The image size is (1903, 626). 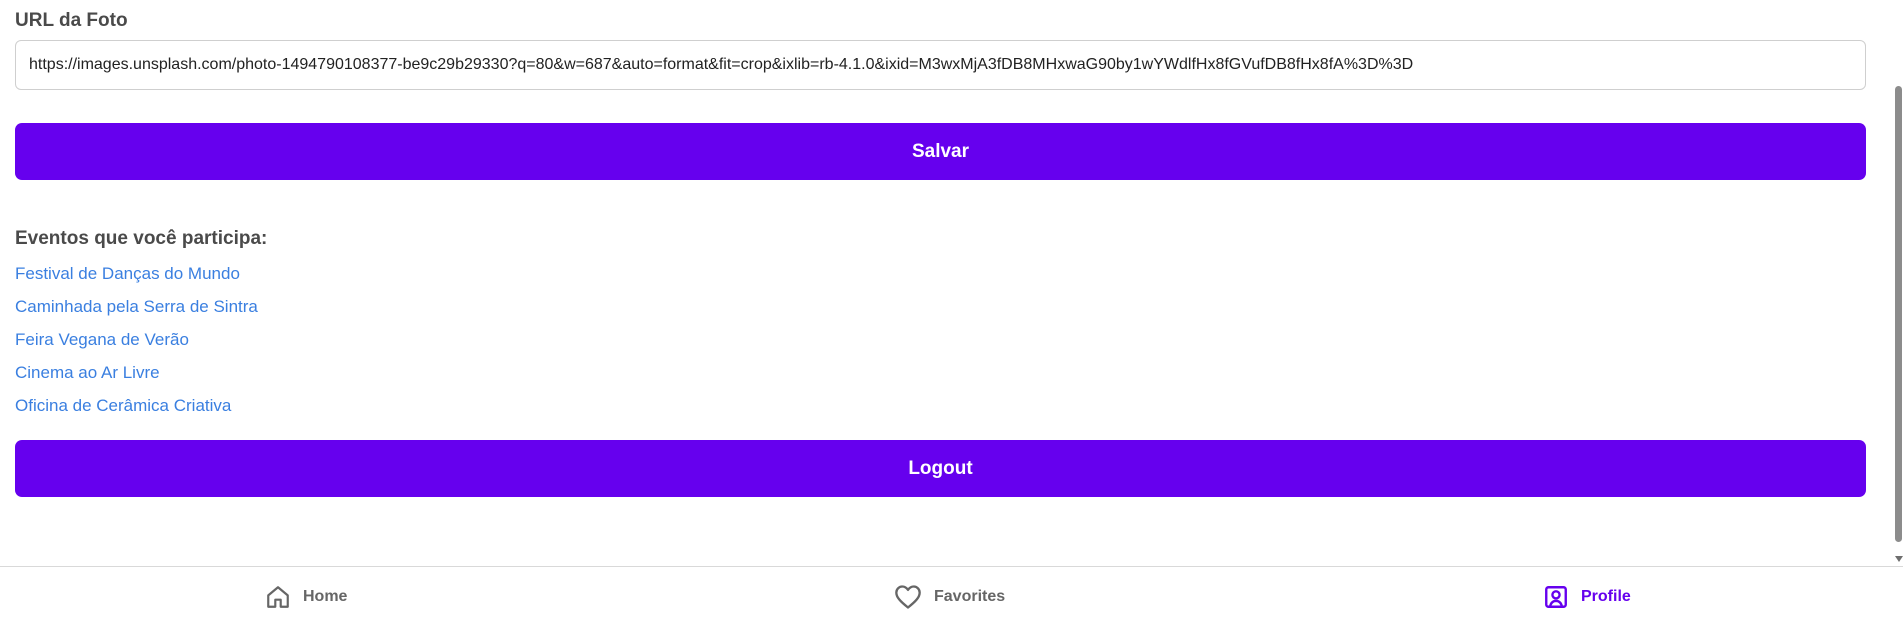 I want to click on event-link: Caminhada pela Serra de Sintra, so click(x=136, y=306).